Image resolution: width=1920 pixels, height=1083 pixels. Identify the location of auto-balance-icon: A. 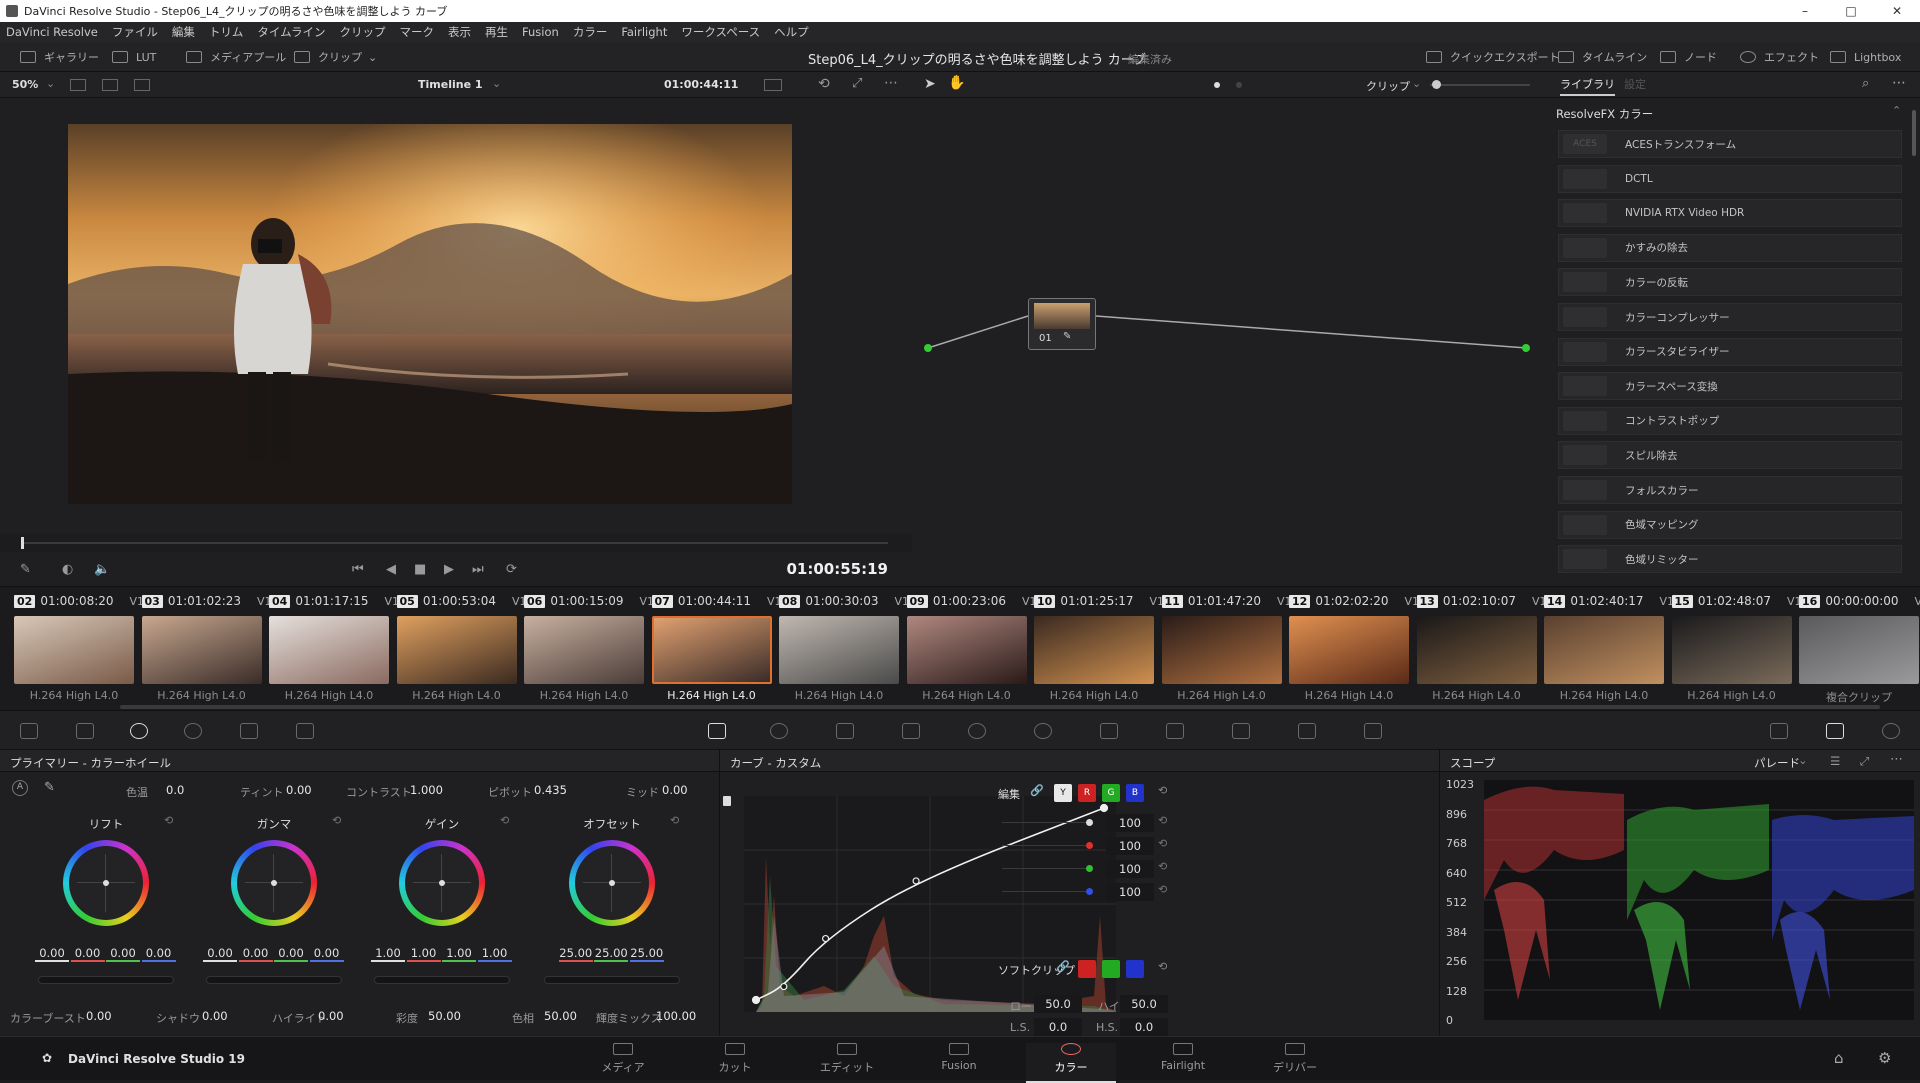
(20, 788).